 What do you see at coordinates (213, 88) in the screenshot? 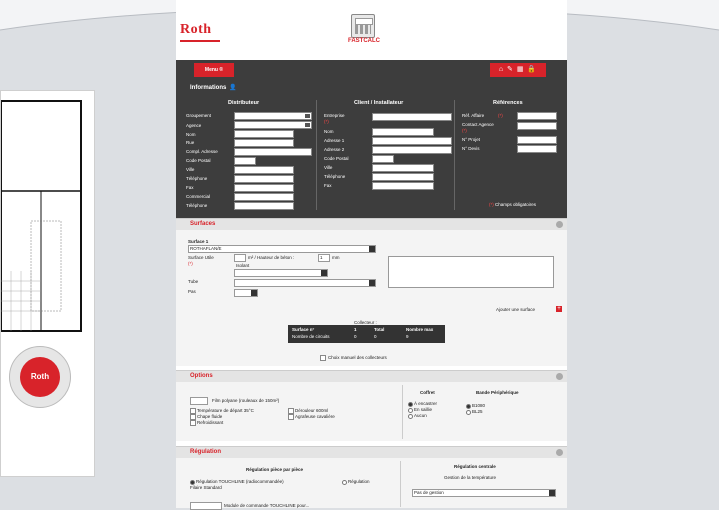
I see `informations-title: Informations 👤` at bounding box center [213, 88].